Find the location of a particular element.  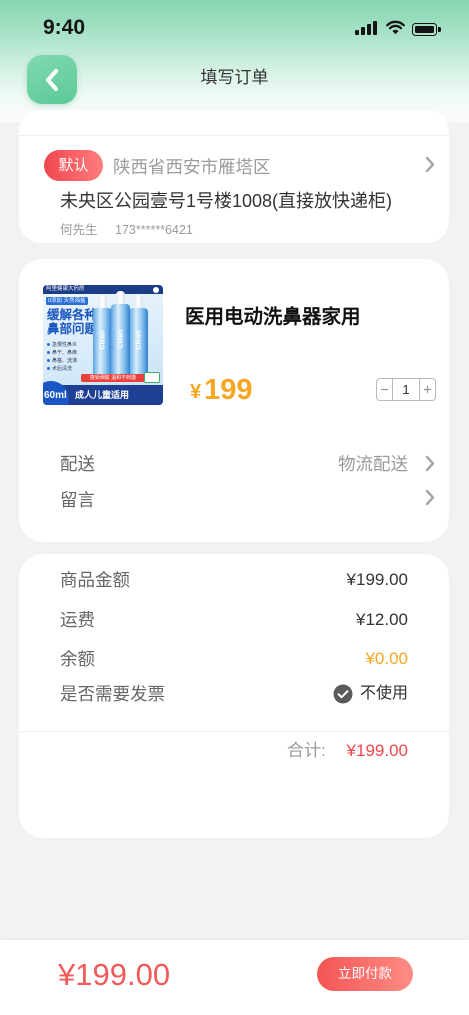

store-logo-icon is located at coordinates (156, 289).